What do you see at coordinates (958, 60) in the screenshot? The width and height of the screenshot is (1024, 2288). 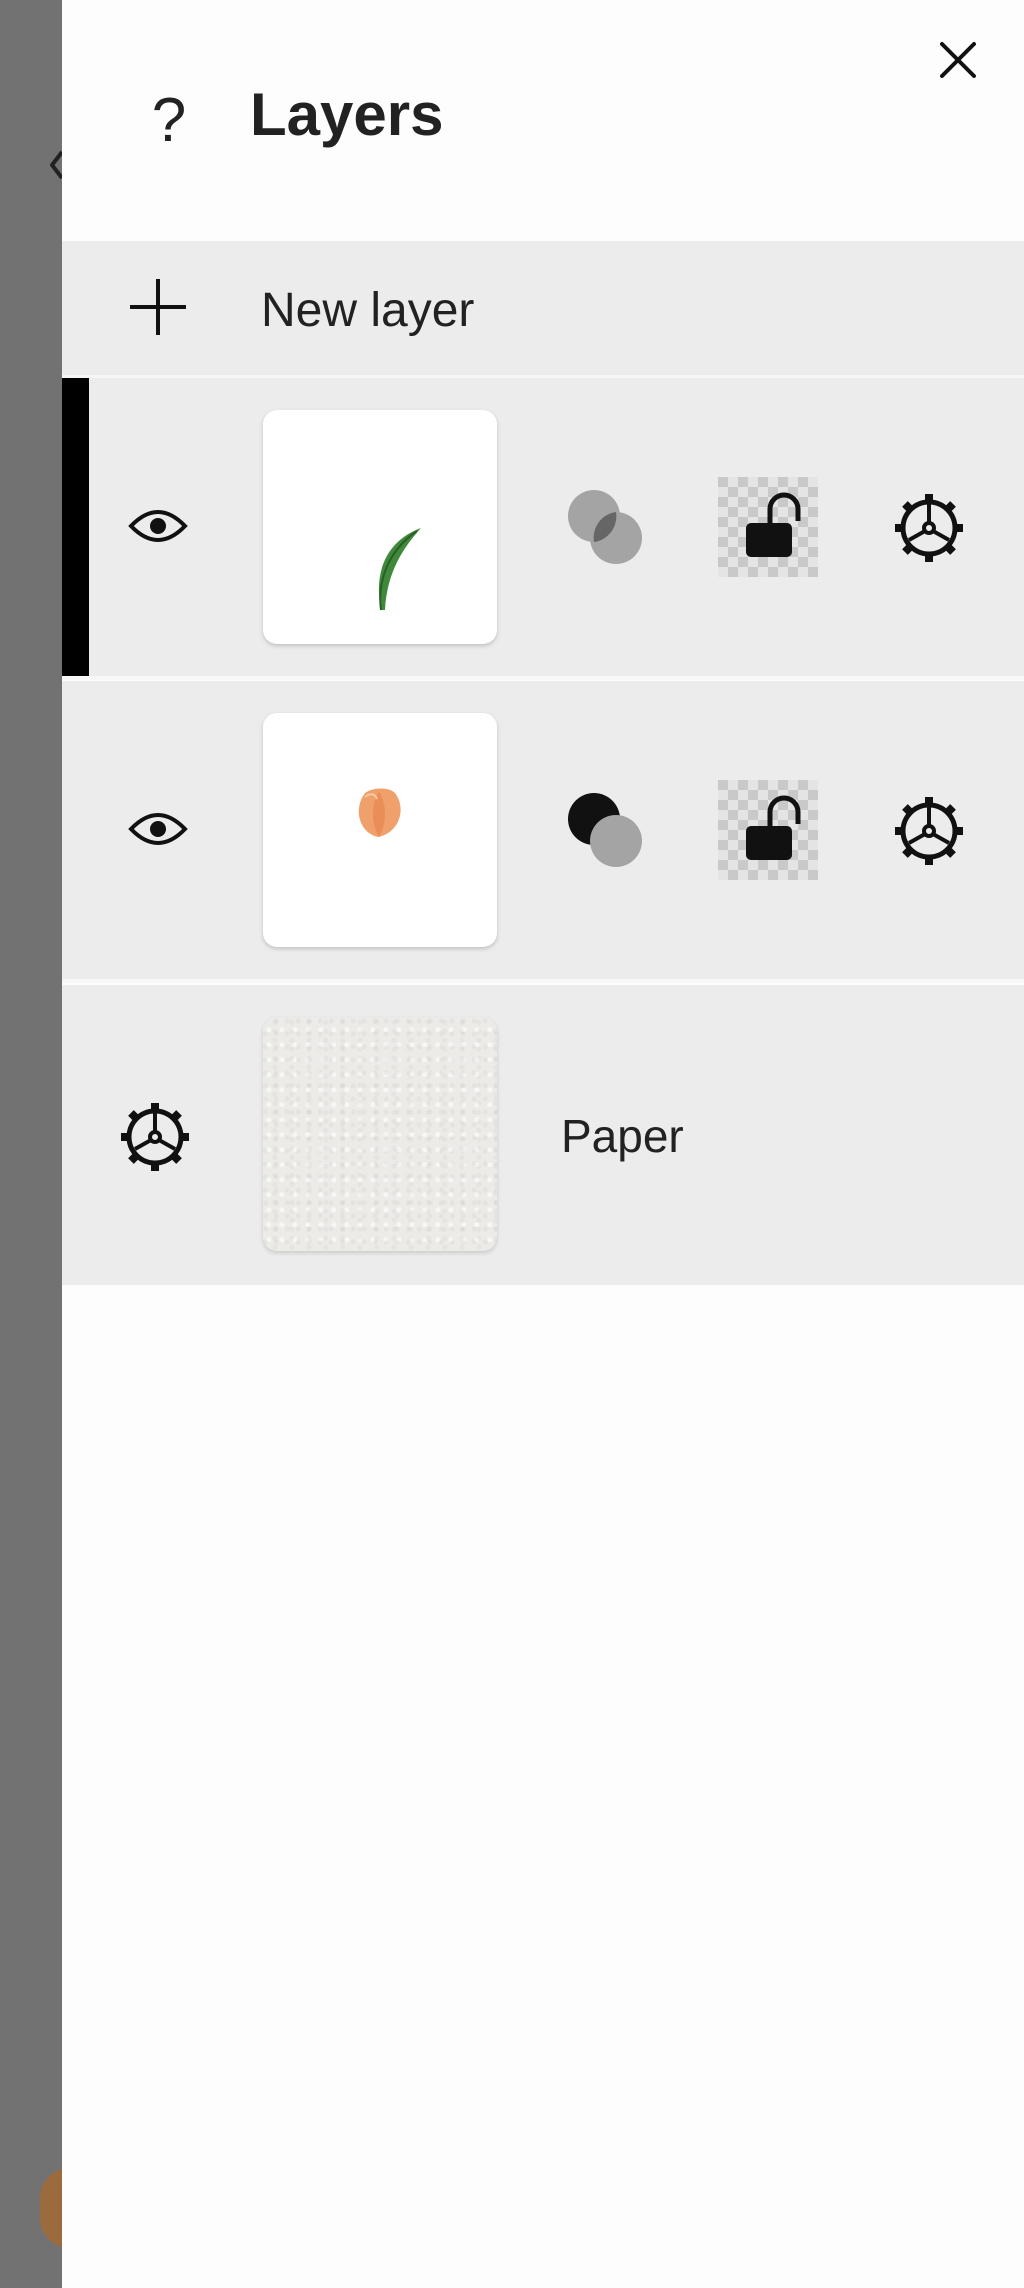 I see `close-icon` at bounding box center [958, 60].